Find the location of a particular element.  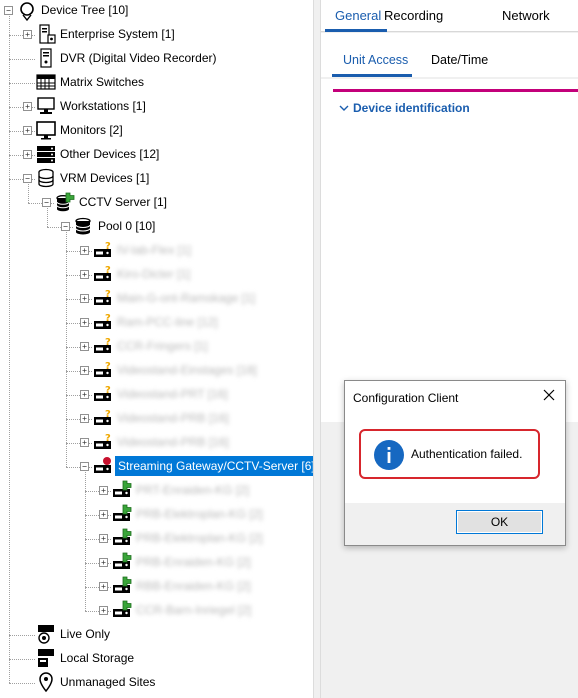

tree-node: − CCTV Server [1] is located at coordinates (159, 202).